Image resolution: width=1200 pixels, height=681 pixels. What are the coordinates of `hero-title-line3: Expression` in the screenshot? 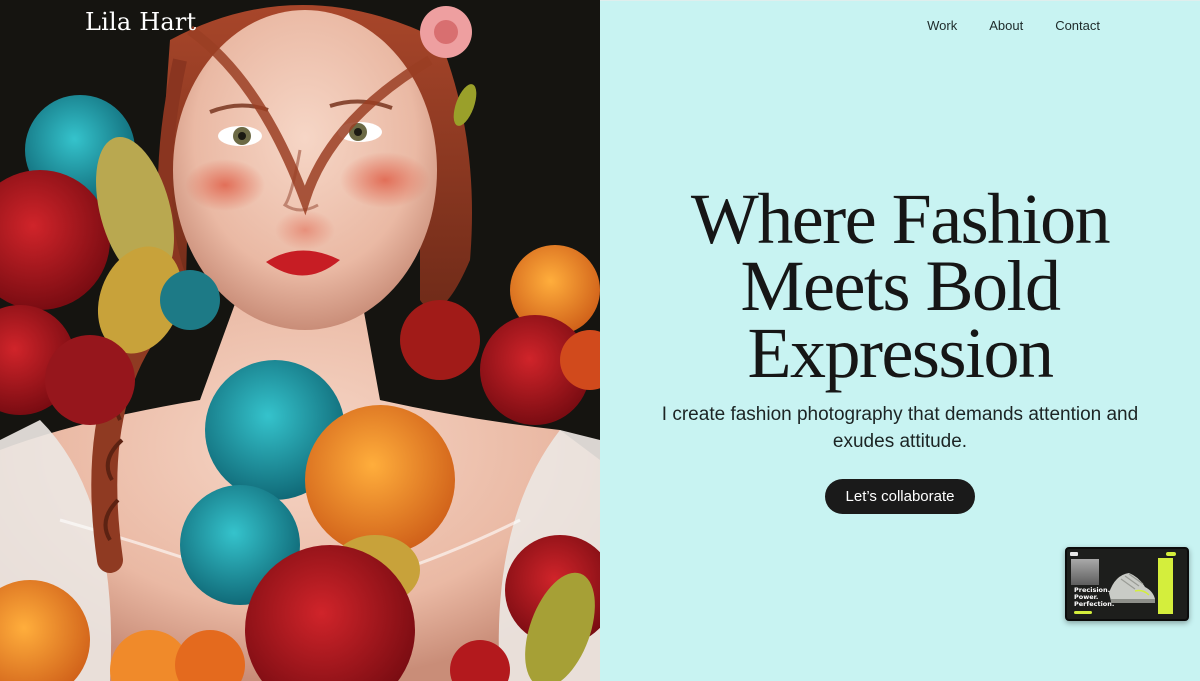 It's located at (900, 353).